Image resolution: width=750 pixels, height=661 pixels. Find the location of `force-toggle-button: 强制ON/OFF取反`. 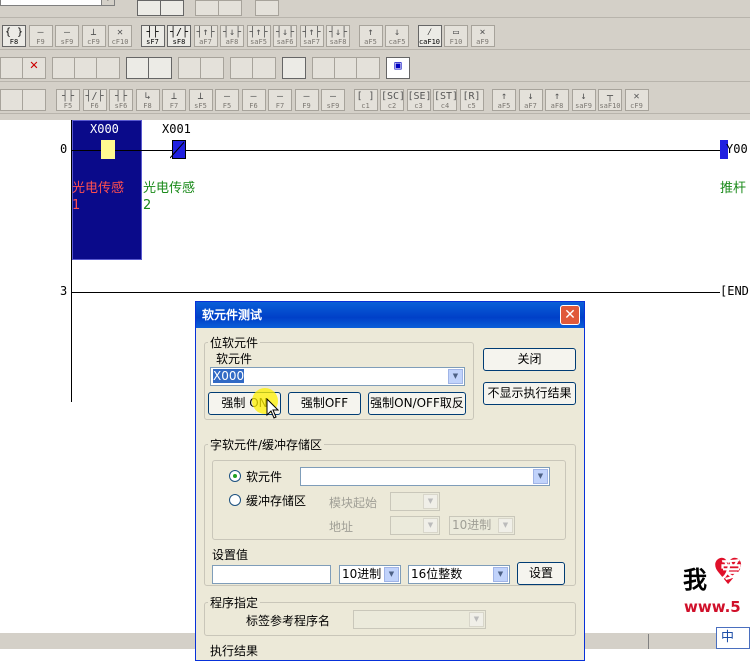

force-toggle-button: 强制ON/OFF取反 is located at coordinates (417, 403).